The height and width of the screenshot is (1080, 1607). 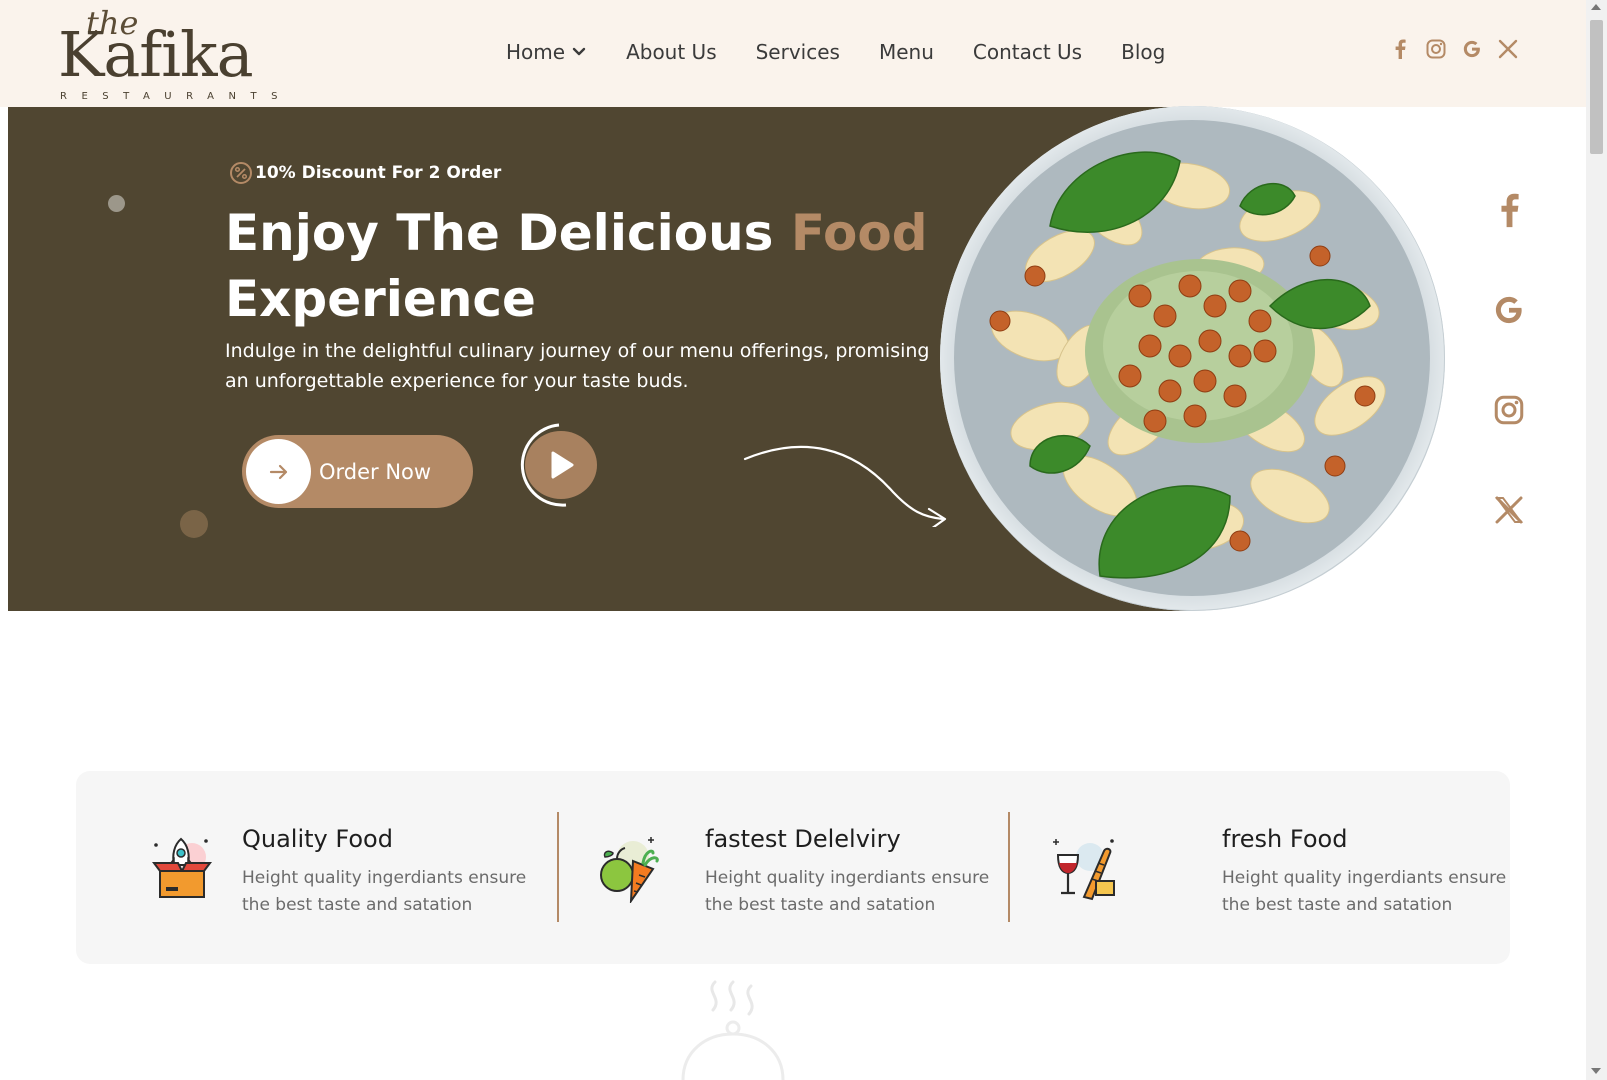 What do you see at coordinates (1596, 7) in the screenshot?
I see `scroll-up-arrow-icon` at bounding box center [1596, 7].